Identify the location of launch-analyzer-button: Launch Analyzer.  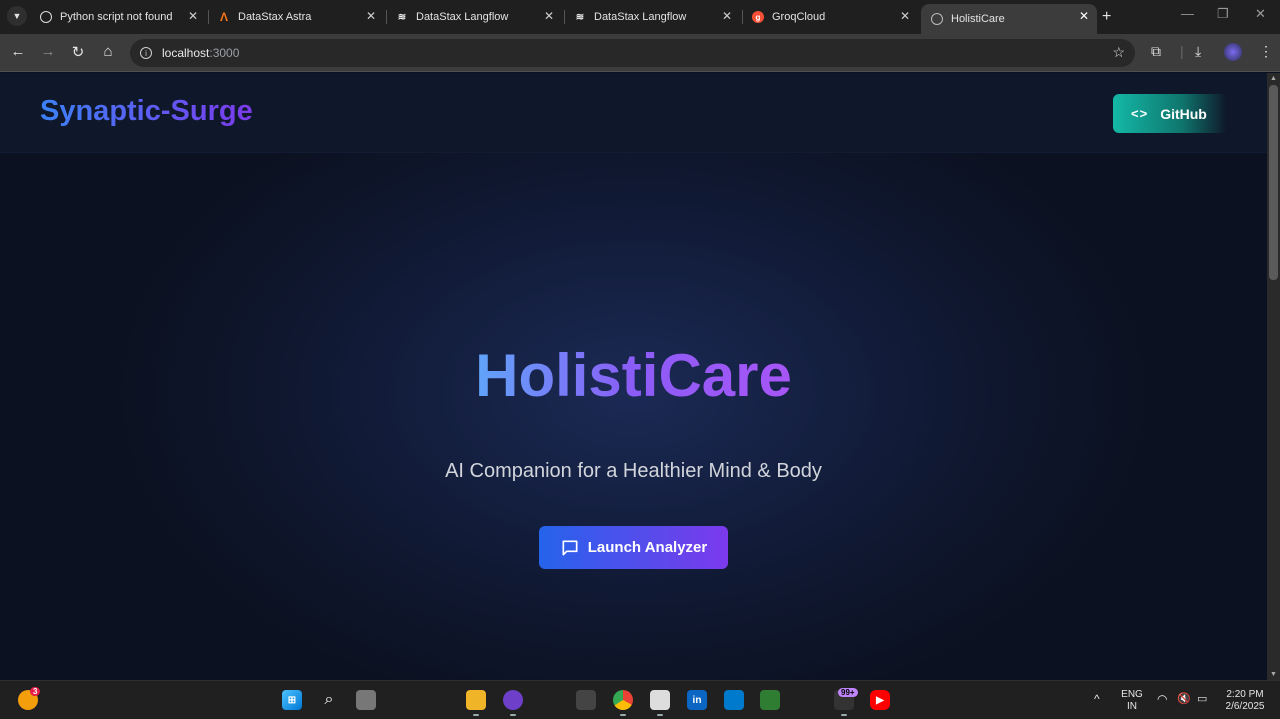
(633, 547).